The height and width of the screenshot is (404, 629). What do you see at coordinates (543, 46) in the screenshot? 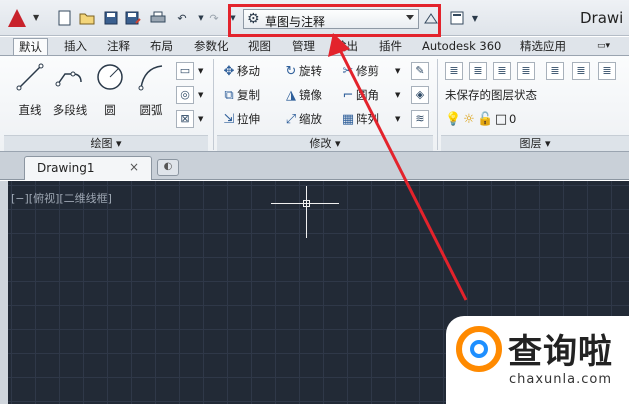
I see `tab-featured-apps: 精选应用` at bounding box center [543, 46].